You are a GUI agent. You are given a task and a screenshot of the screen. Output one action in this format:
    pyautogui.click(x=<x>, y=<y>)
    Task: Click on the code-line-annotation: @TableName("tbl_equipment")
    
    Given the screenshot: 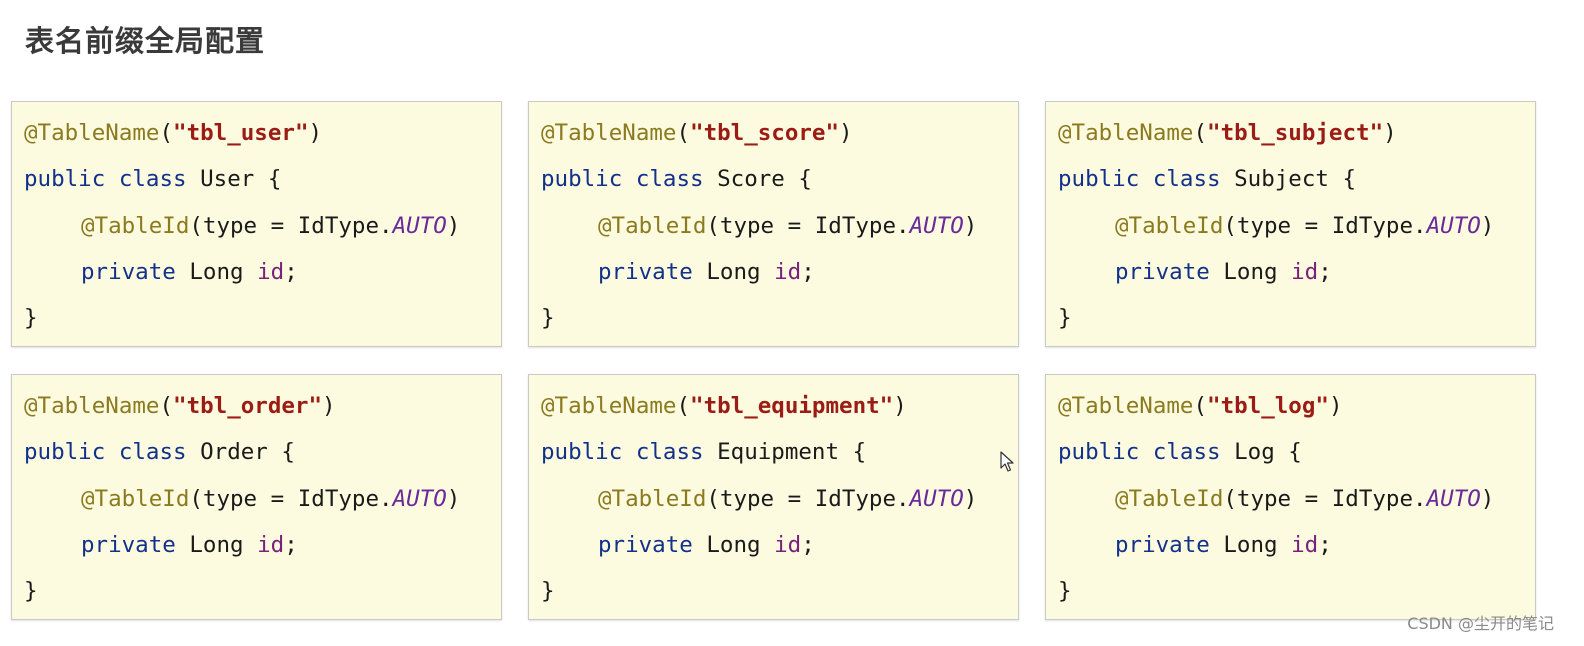 What is the action you would take?
    pyautogui.click(x=724, y=406)
    